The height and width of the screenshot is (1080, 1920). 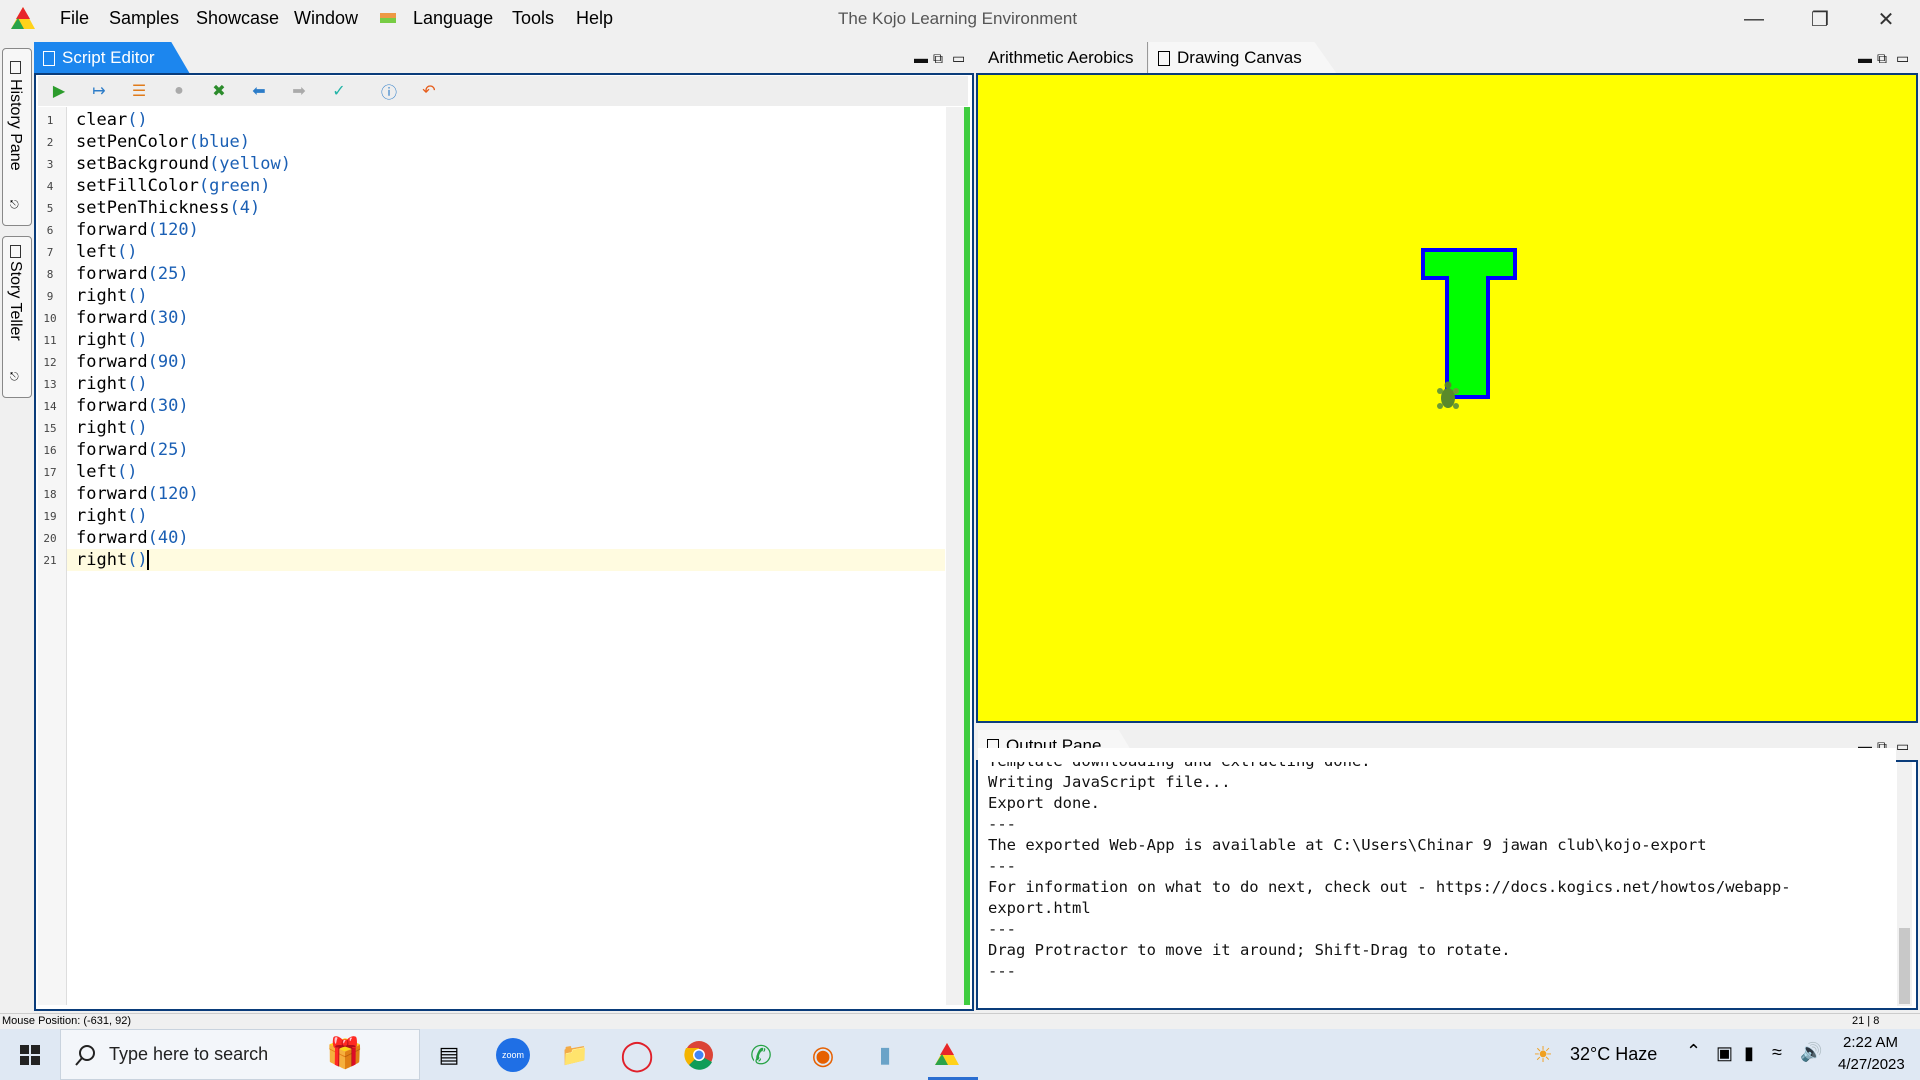 What do you see at coordinates (513, 1055) in the screenshot?
I see `zoom-icon: zoom` at bounding box center [513, 1055].